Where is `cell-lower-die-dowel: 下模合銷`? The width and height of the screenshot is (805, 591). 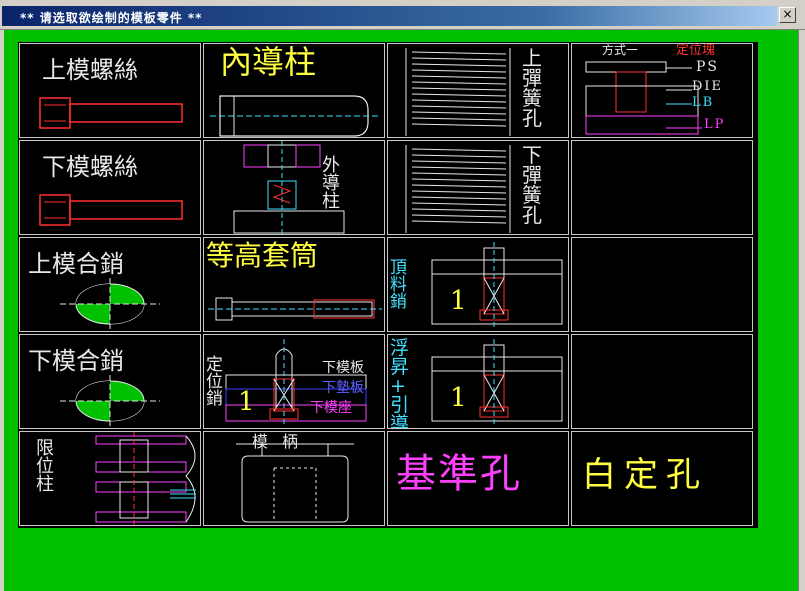 cell-lower-die-dowel: 下模合銷 is located at coordinates (110, 381).